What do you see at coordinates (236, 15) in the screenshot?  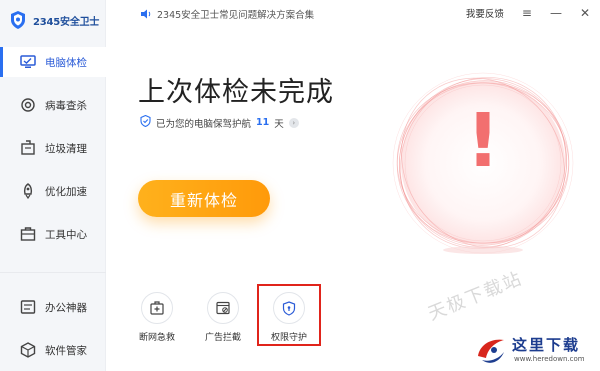 I see `notice-text: 2345安全卫士常见问题解决方案合集` at bounding box center [236, 15].